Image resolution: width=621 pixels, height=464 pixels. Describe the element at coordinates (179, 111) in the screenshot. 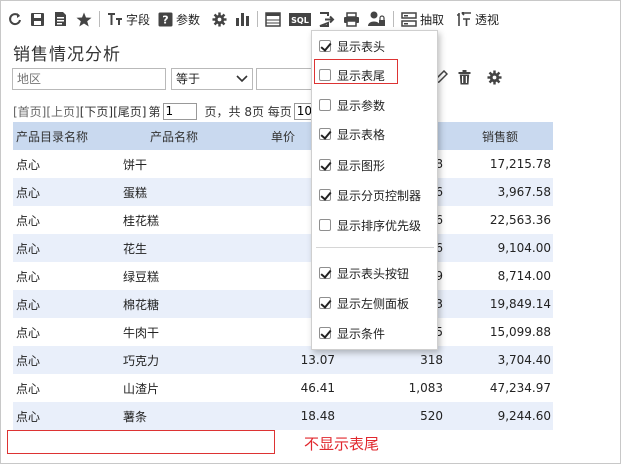

I see `pager-page-input` at that location.